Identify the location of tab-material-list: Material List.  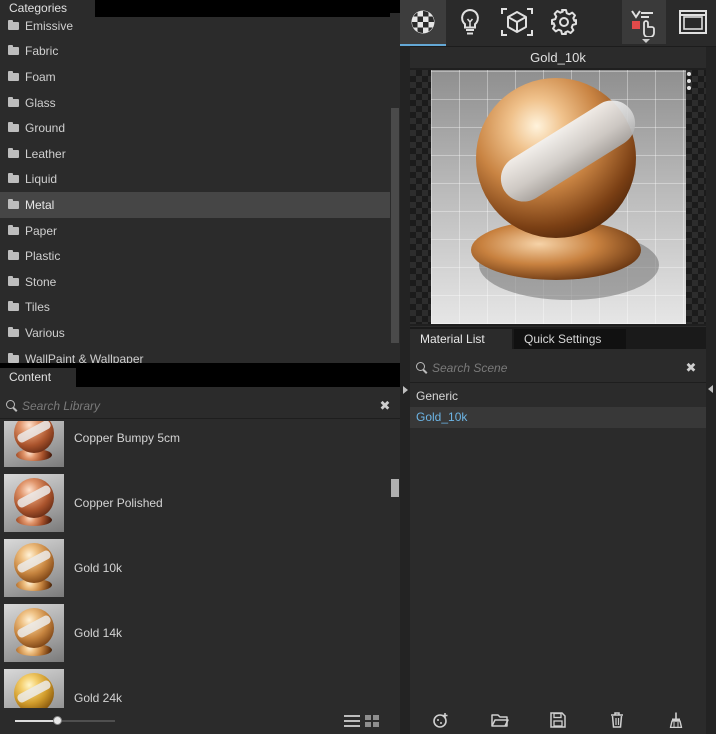
(461, 339).